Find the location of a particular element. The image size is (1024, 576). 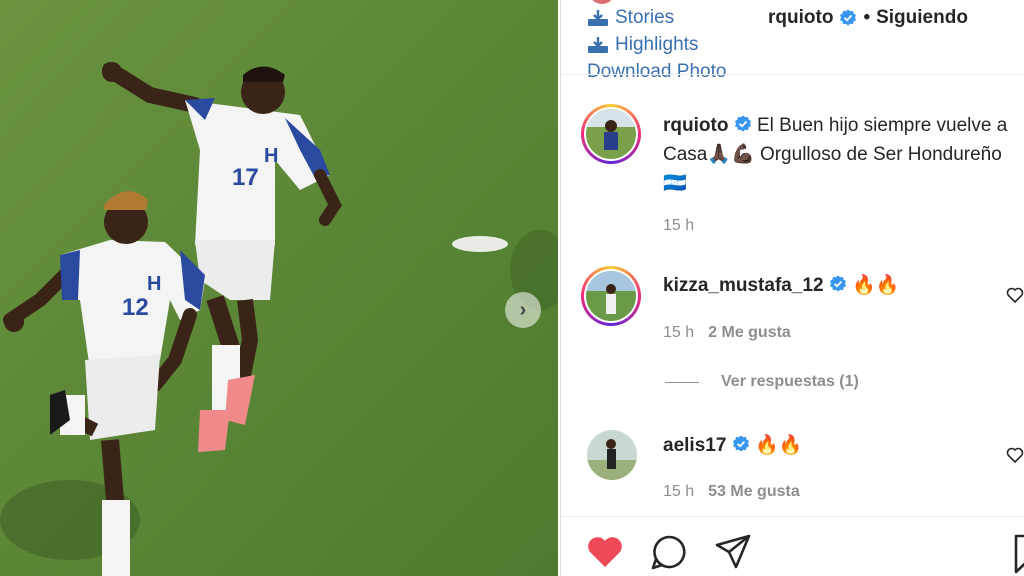

comment-avatar-kizza is located at coordinates (611, 296).